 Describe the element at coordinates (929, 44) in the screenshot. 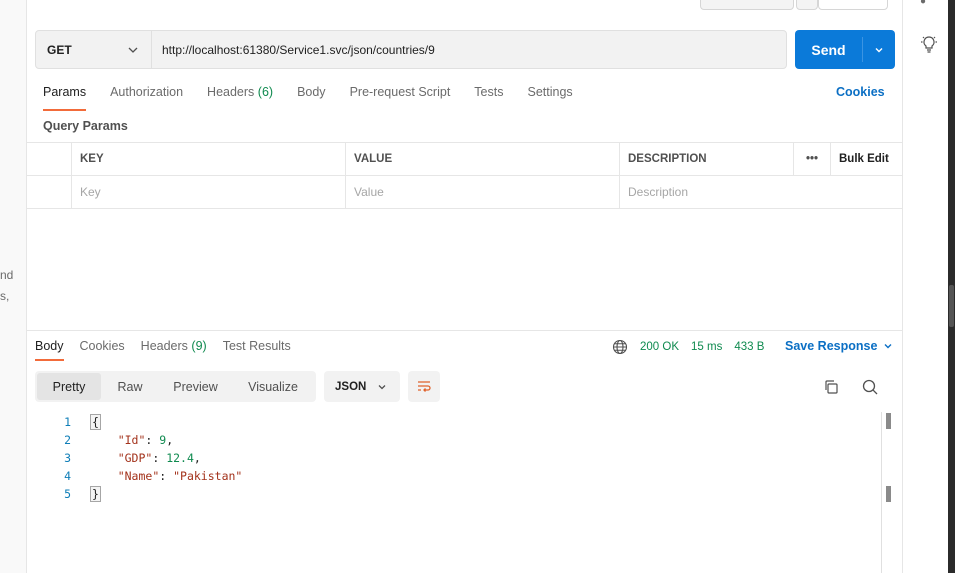

I see `lightbulb-icon` at that location.